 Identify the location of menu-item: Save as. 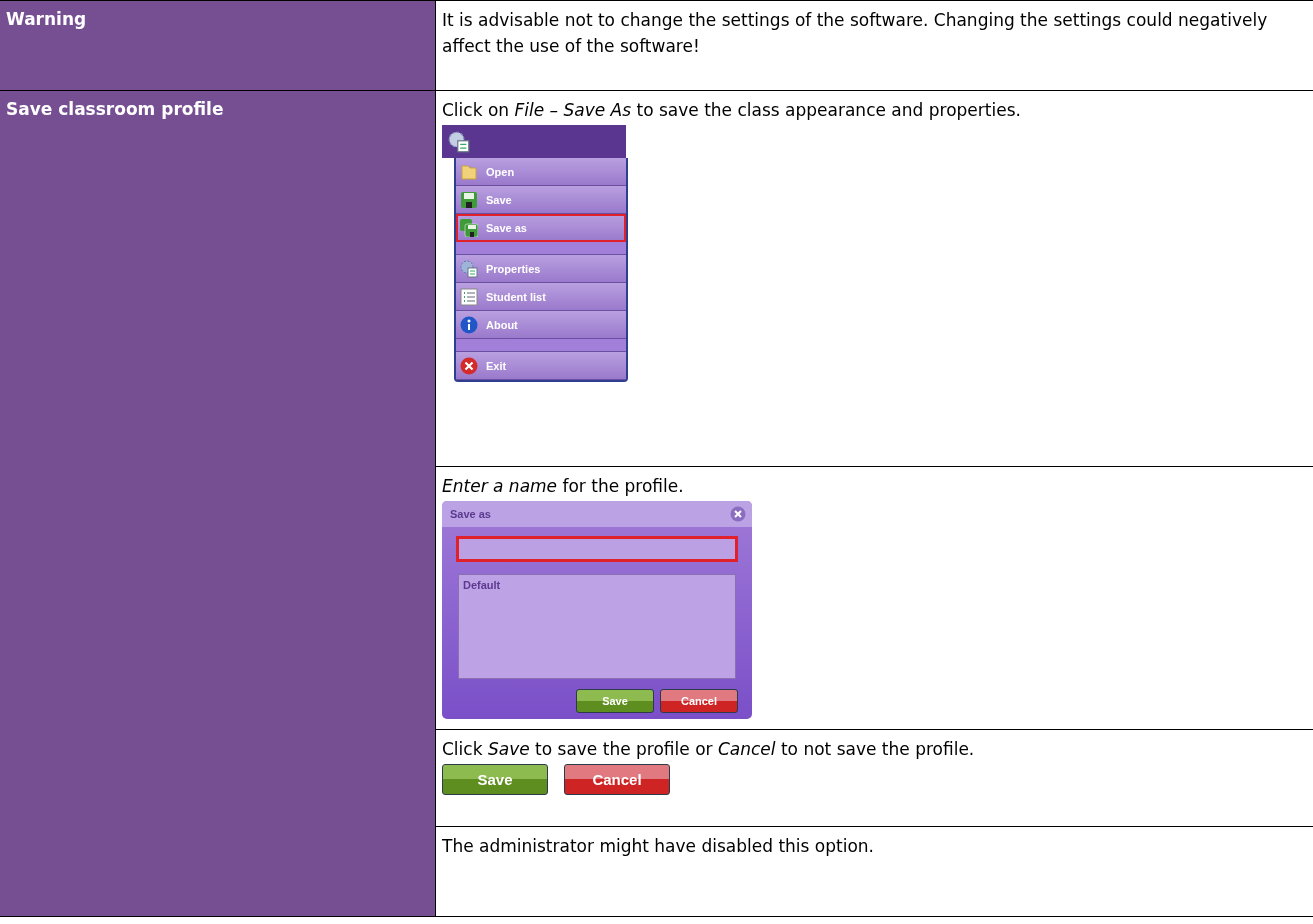
(541, 228).